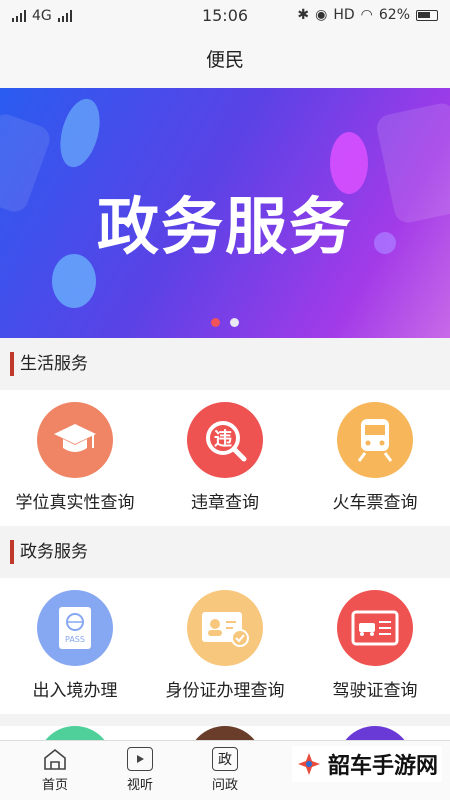 This screenshot has width=450, height=800. I want to click on service-item-violation: 违 违章查询, so click(225, 458).